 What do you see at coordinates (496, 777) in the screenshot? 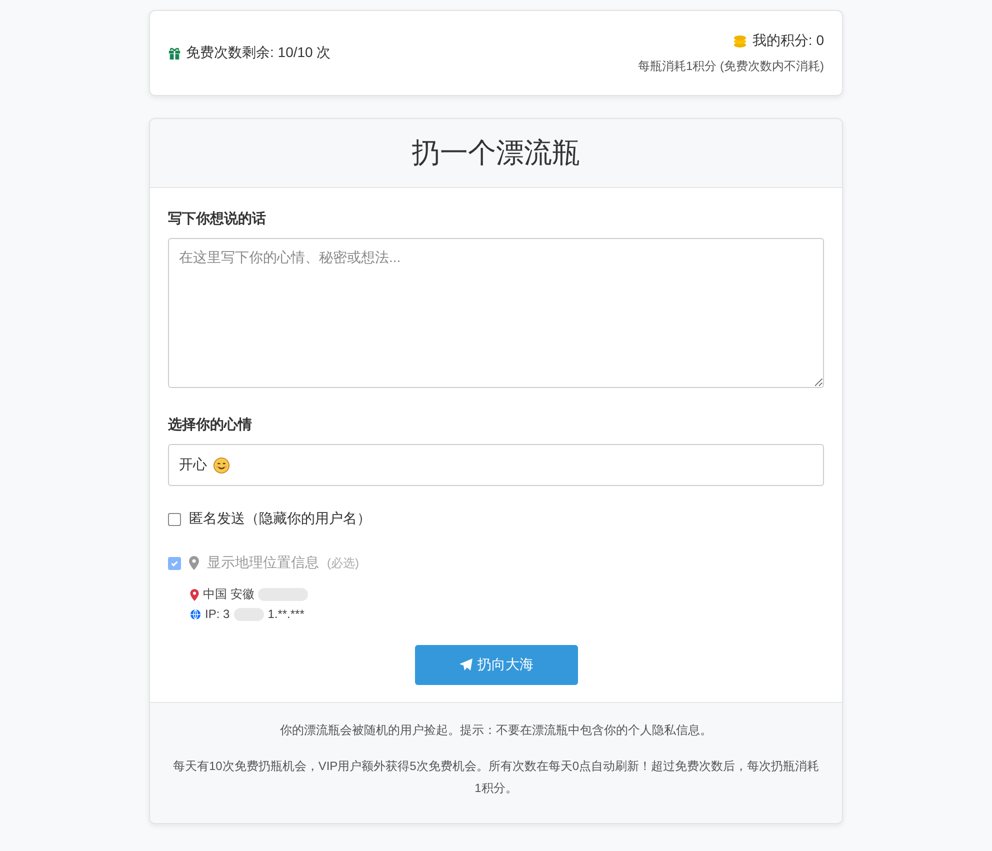
I see `footer-text: 每天有10次免费扔瓶机会，VIP用户额外获得5次免费机会。所有次数在每天0点自动刷新！超过免费次数后，每次扔瓶消耗1积分。` at bounding box center [496, 777].